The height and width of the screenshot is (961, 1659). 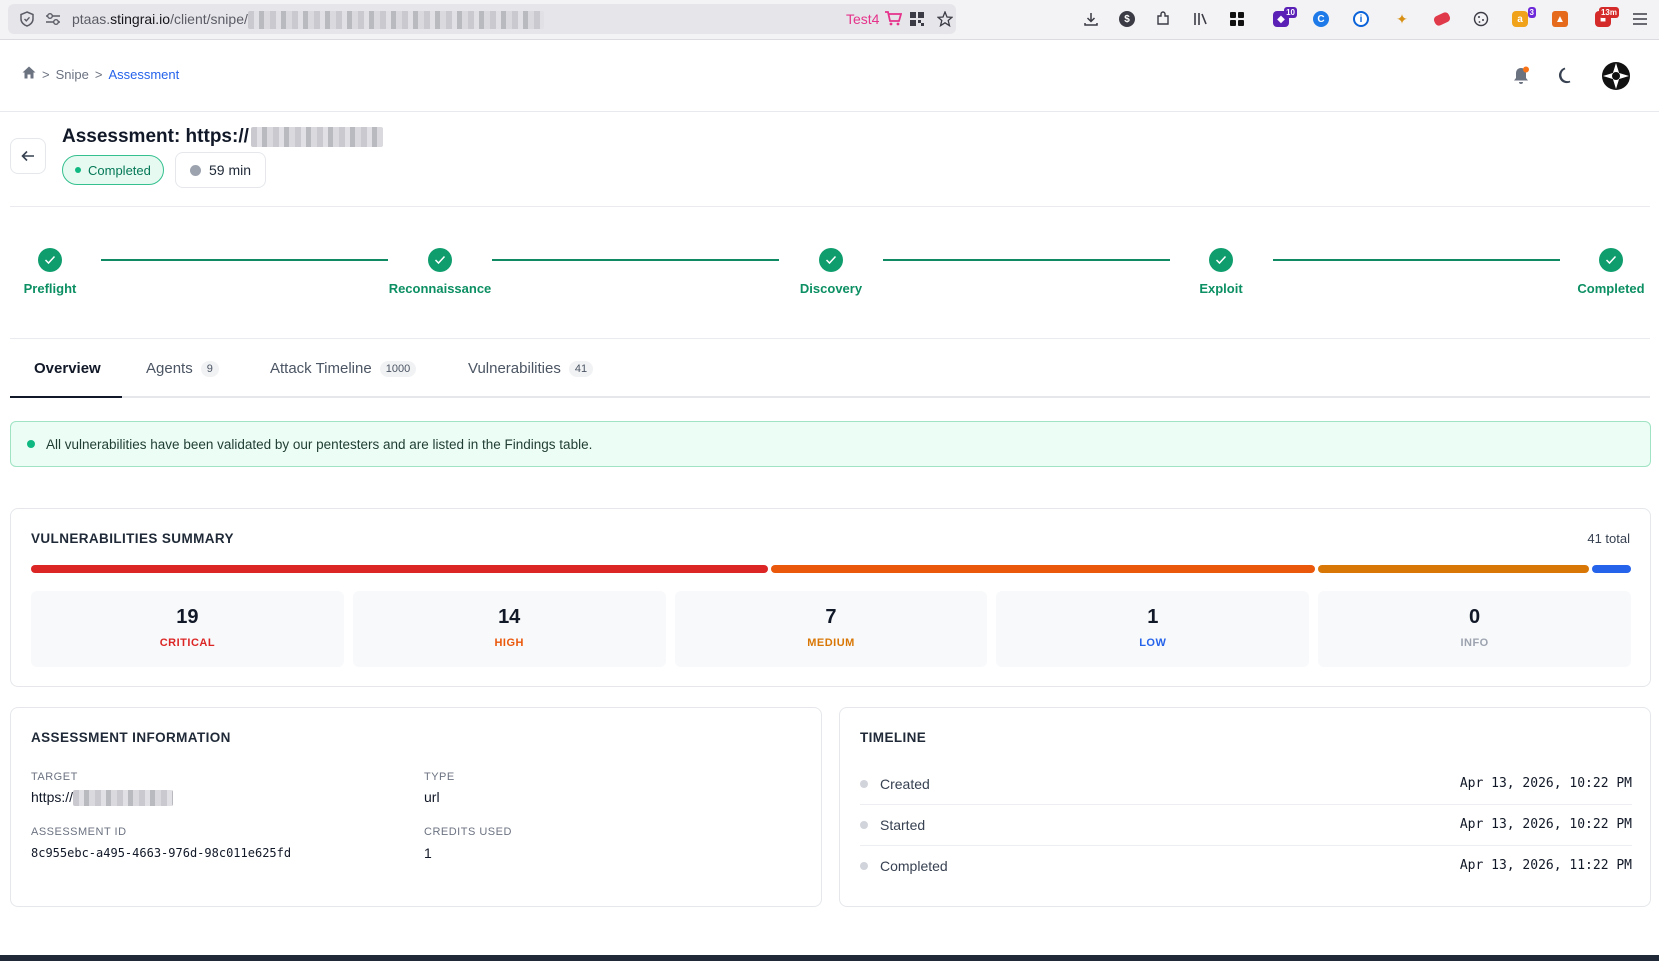 I want to click on tab-overview: Overview, so click(x=67, y=368).